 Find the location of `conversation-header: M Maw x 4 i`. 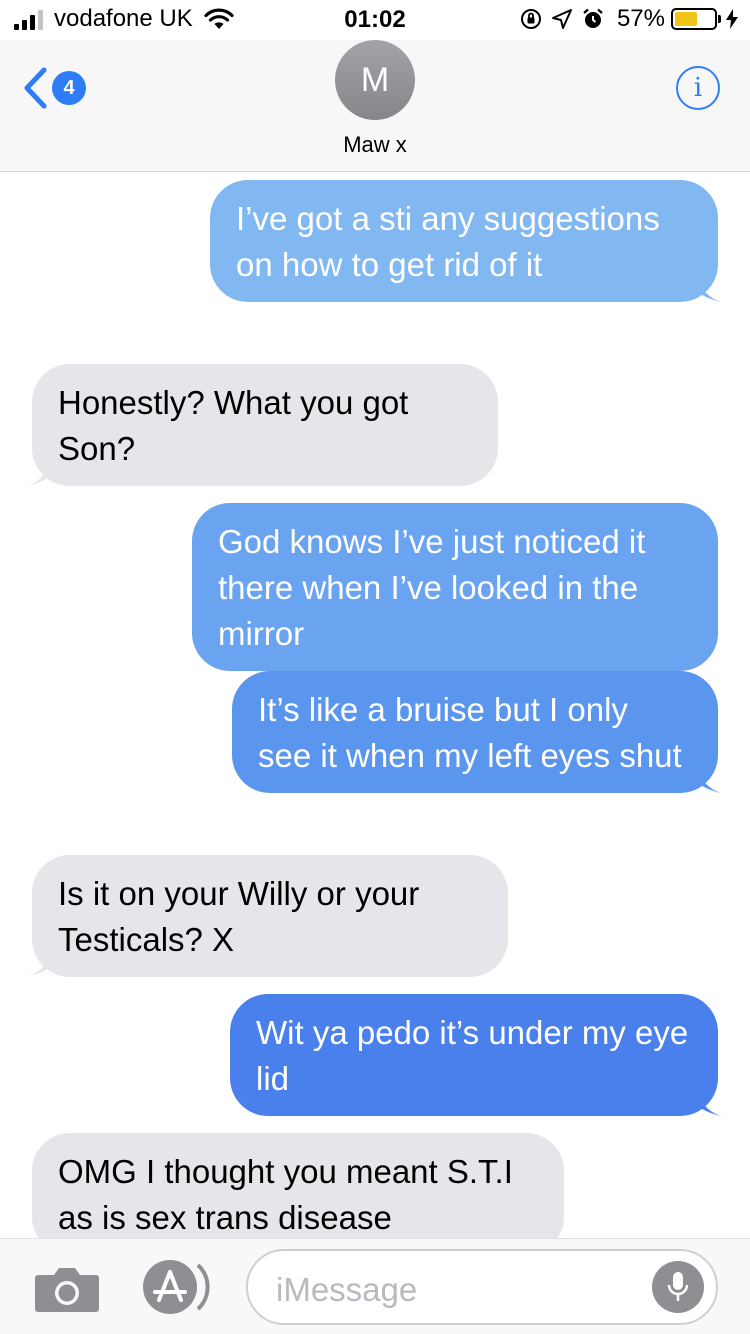

conversation-header: M Maw x 4 i is located at coordinates (375, 106).